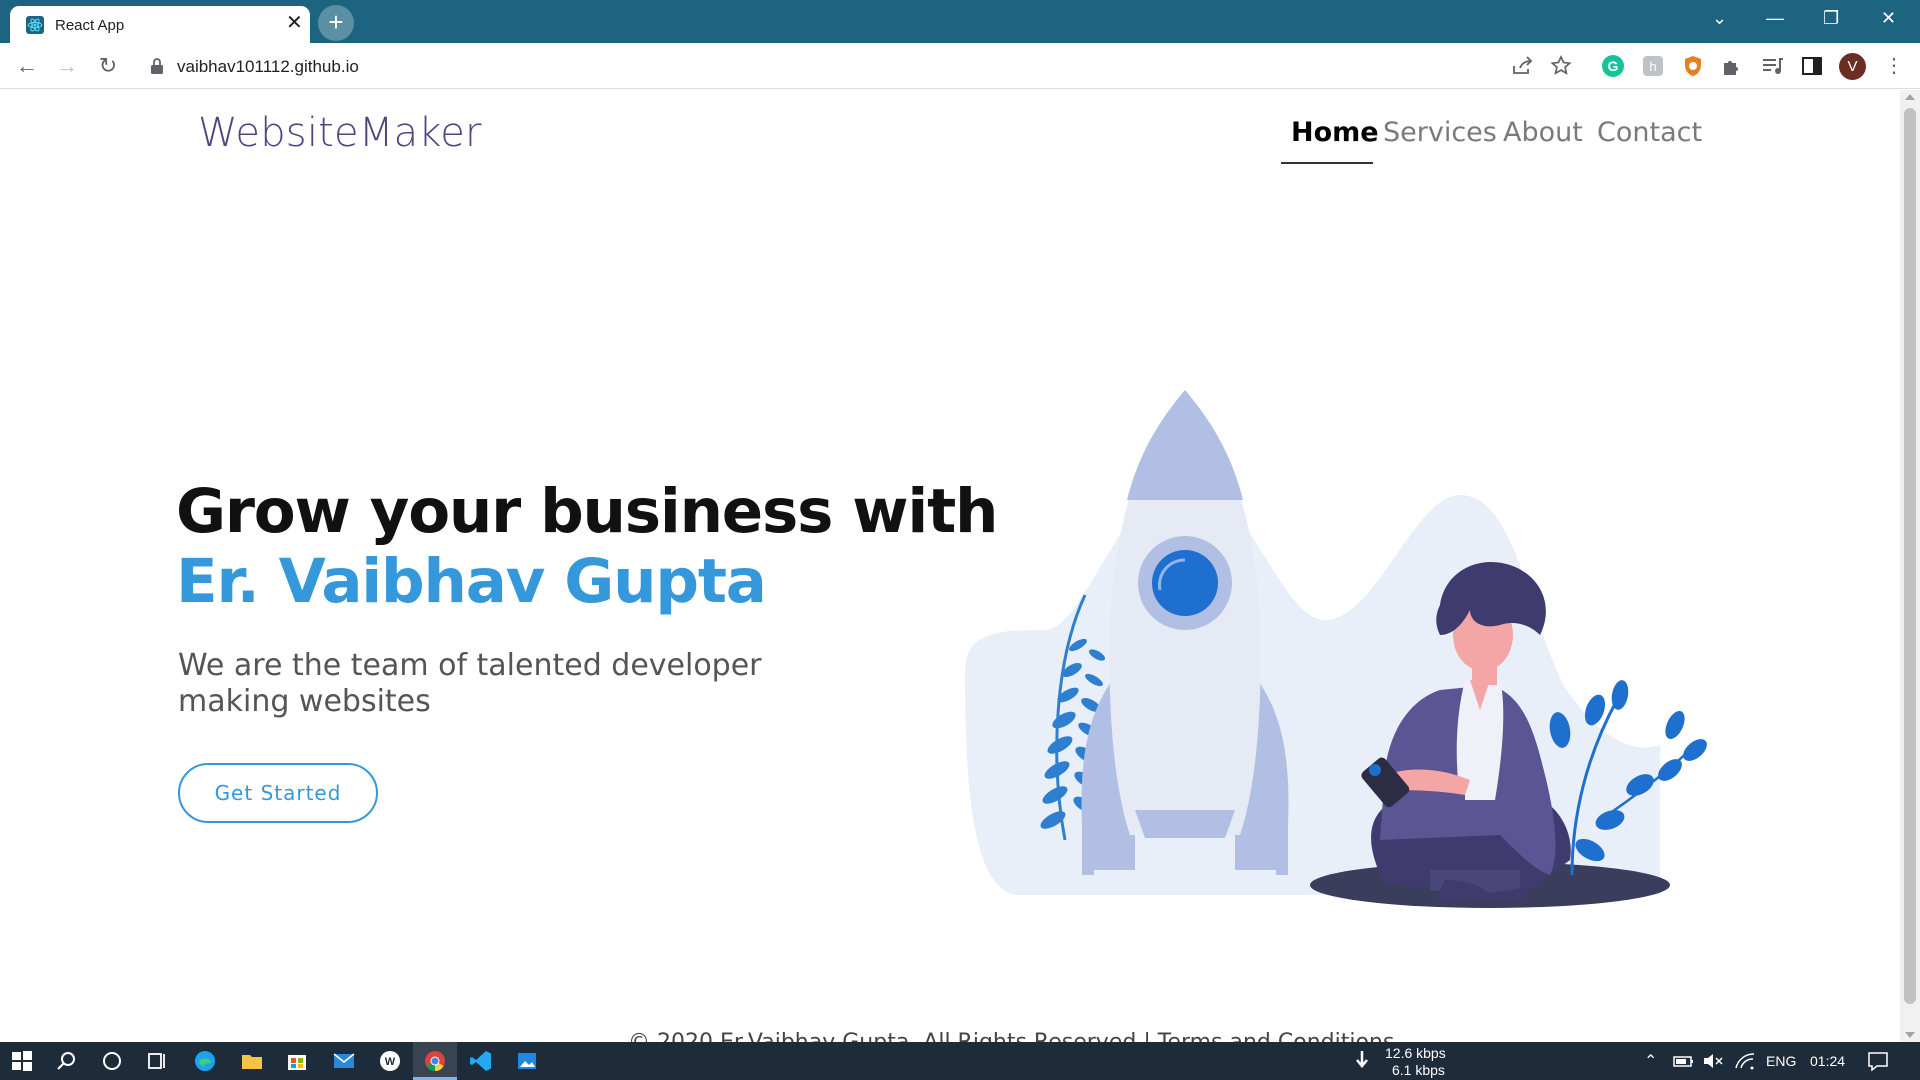 The height and width of the screenshot is (1080, 1920). I want to click on url-text: vaibhav101112.github.io, so click(268, 66).